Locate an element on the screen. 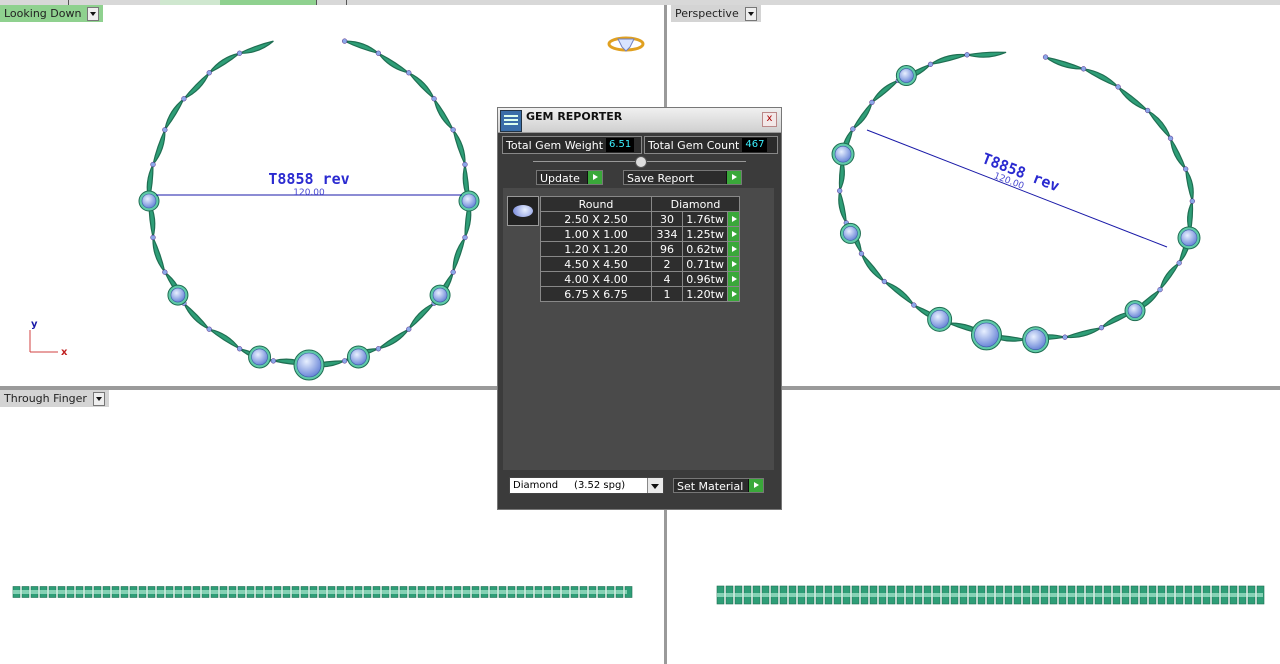  annotation-name: T8858 rev is located at coordinates (308, 179).